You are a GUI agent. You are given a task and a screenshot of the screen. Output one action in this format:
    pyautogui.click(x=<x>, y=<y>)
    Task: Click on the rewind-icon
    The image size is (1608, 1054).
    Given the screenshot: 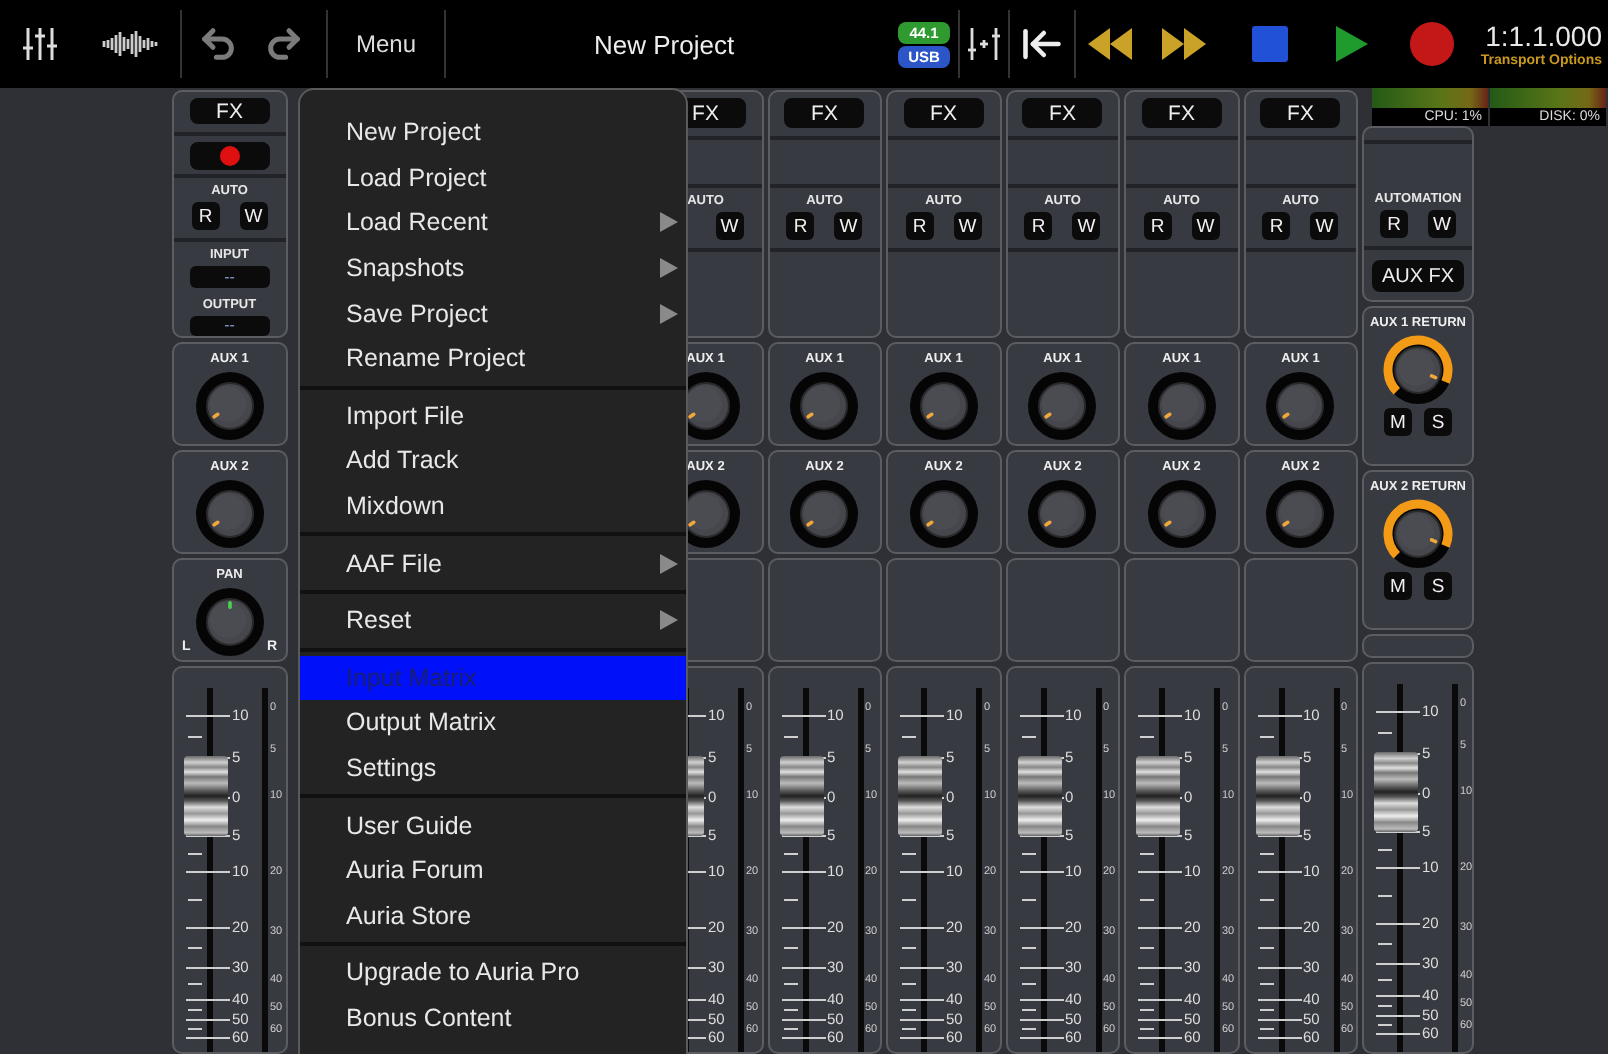 What is the action you would take?
    pyautogui.click(x=1110, y=44)
    